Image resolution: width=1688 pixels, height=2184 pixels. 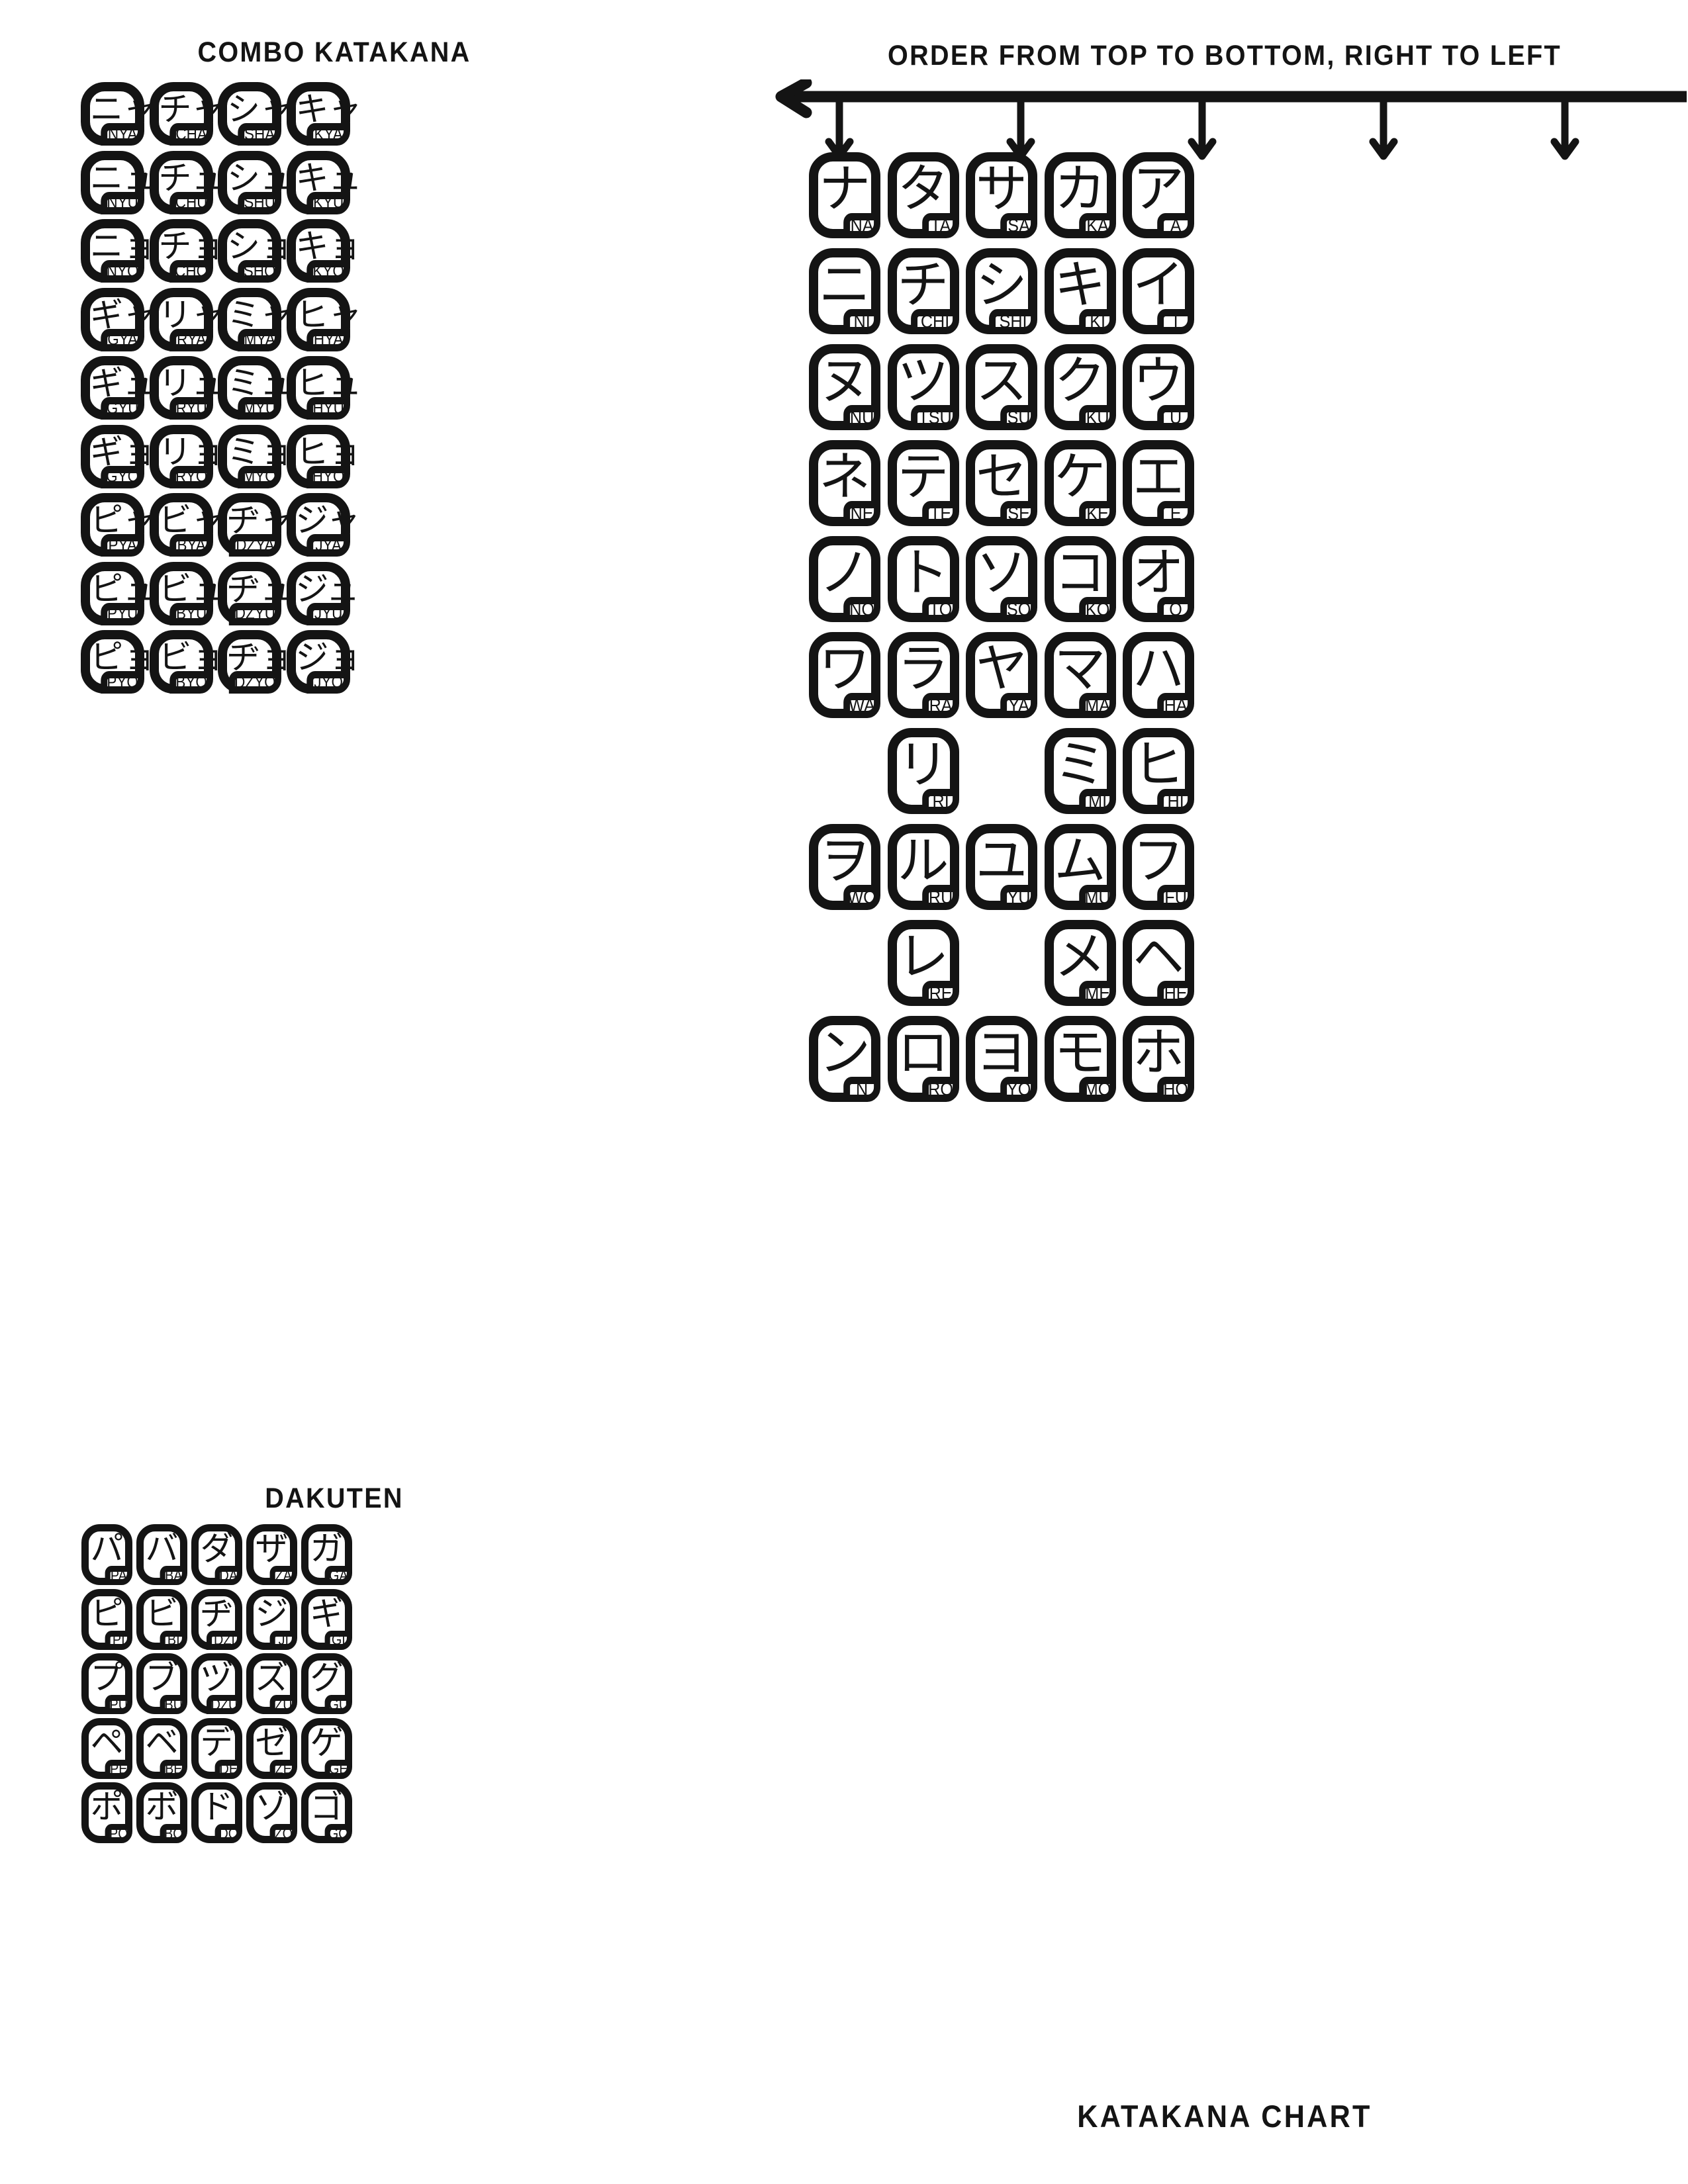 I want to click on kana-cell: ピョ PYO, so click(x=118, y=662).